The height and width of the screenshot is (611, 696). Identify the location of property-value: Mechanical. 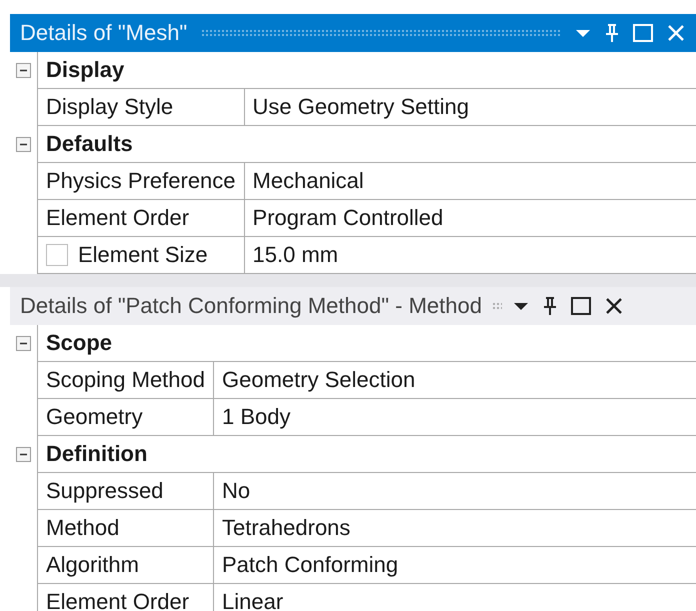
(308, 181).